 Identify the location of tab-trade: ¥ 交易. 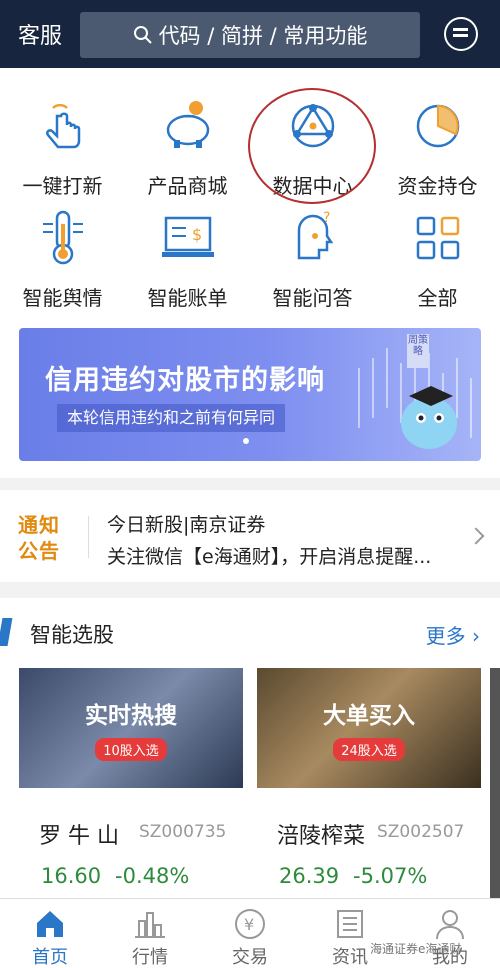
(250, 933).